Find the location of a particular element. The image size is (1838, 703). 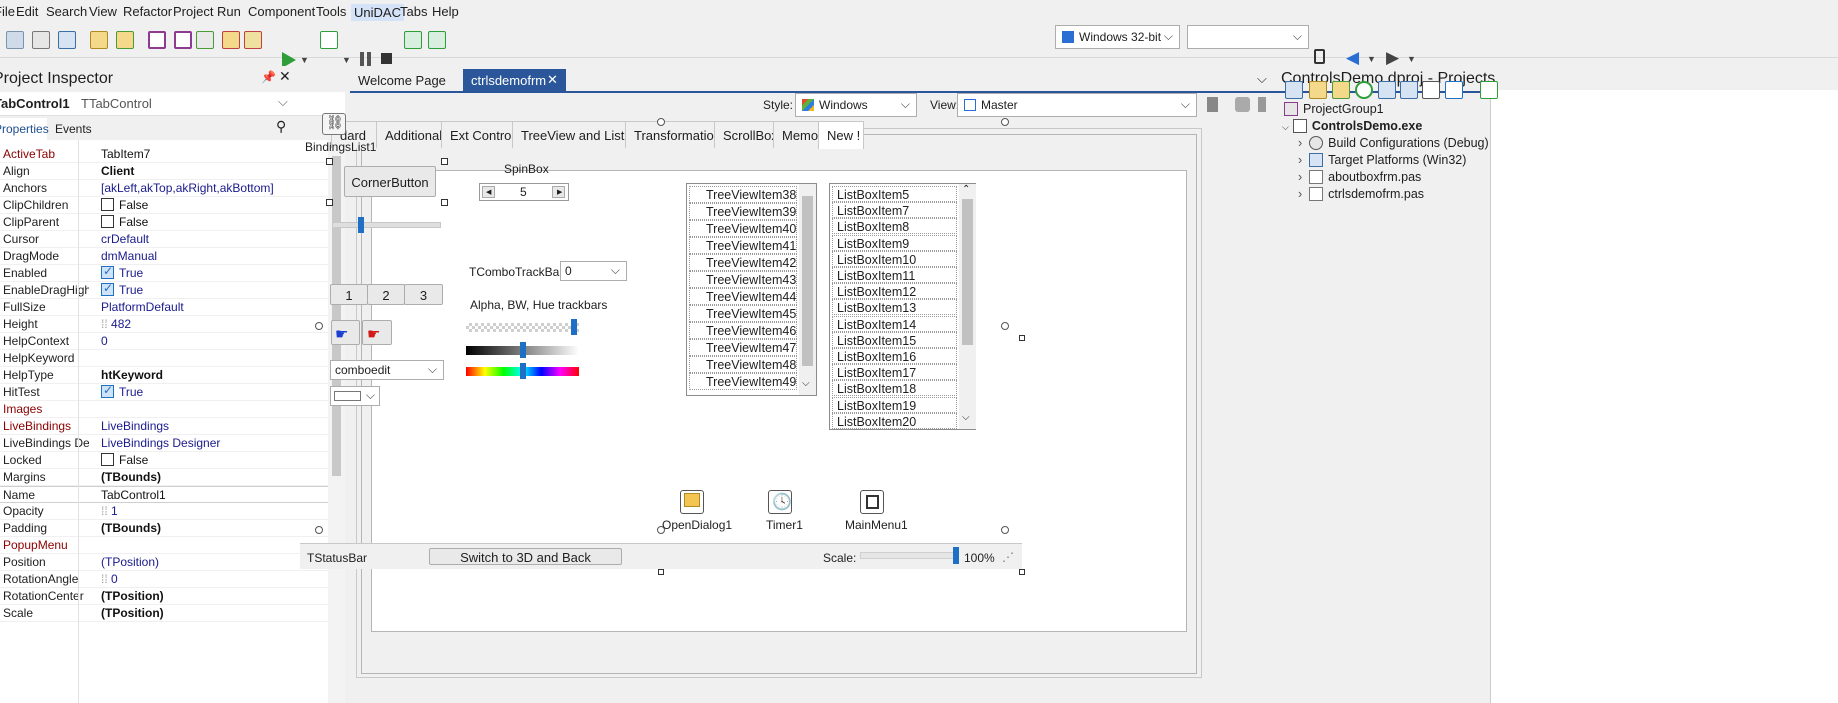

property-row: ClipParent False is located at coordinates (164, 222).